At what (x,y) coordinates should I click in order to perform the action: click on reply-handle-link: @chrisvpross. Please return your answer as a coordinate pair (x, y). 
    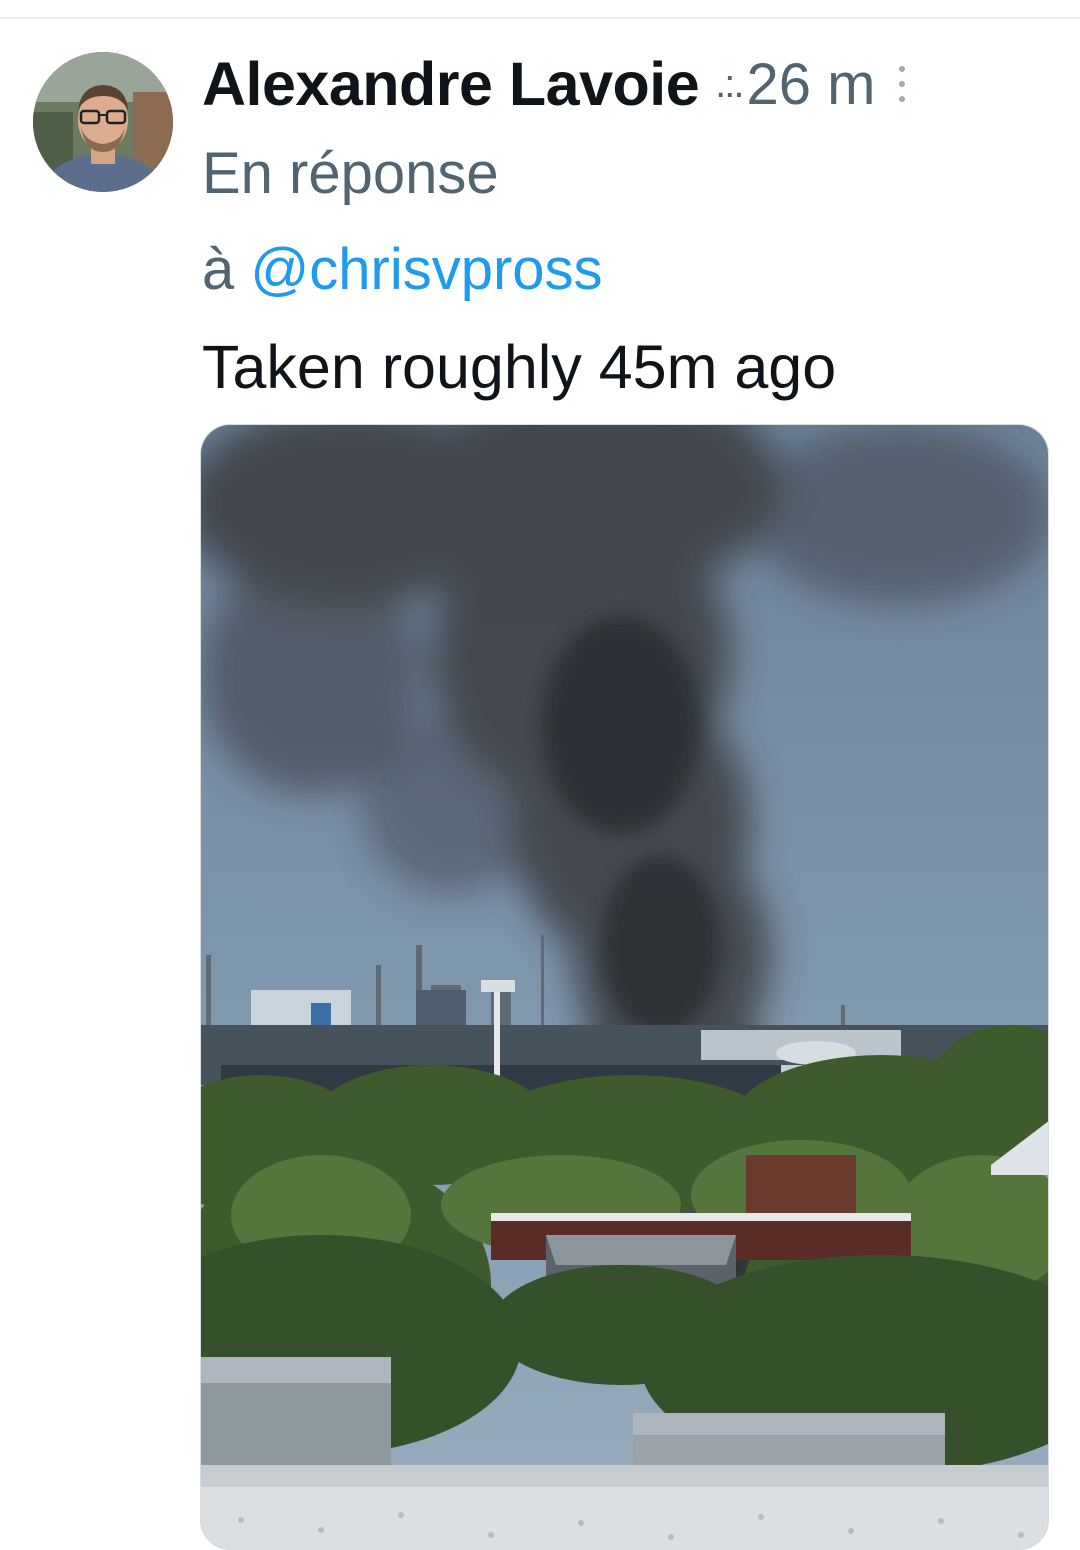
    Looking at the image, I should click on (426, 269).